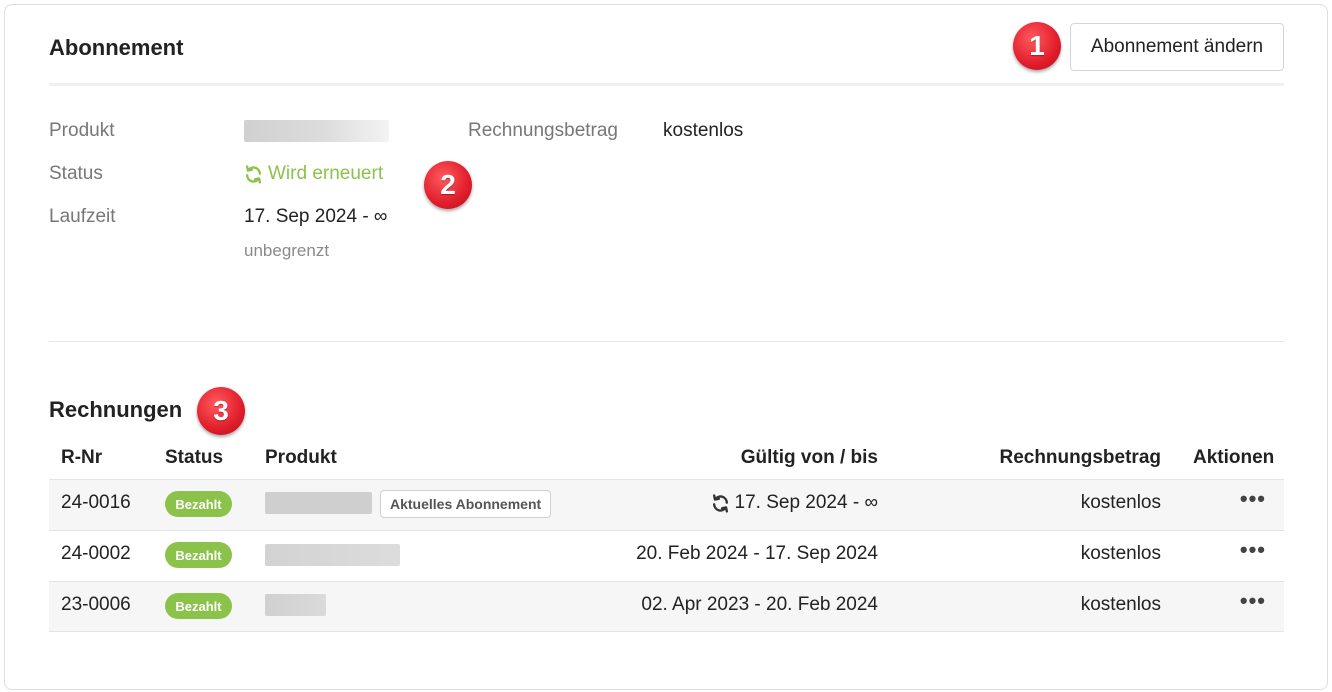 The image size is (1332, 692). Describe the element at coordinates (666, 84) in the screenshot. I see `header-divider` at that location.